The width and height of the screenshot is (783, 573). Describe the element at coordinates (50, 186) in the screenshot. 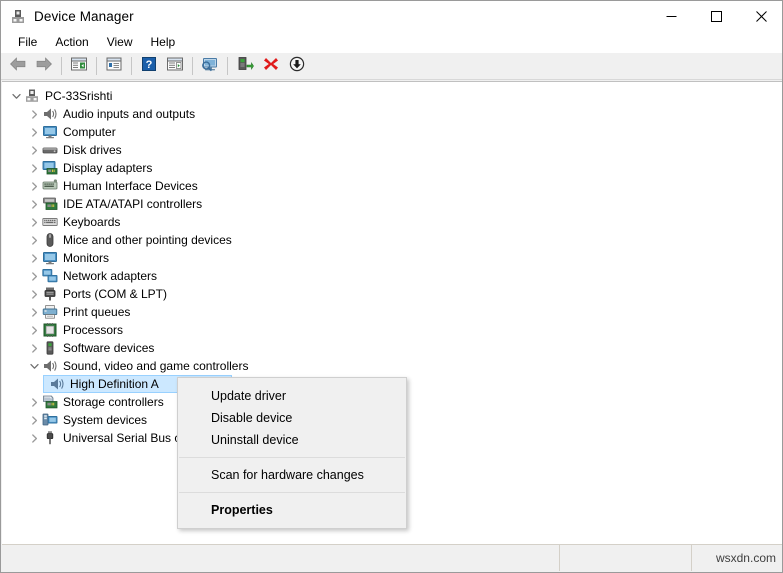

I see `hid-icon` at that location.